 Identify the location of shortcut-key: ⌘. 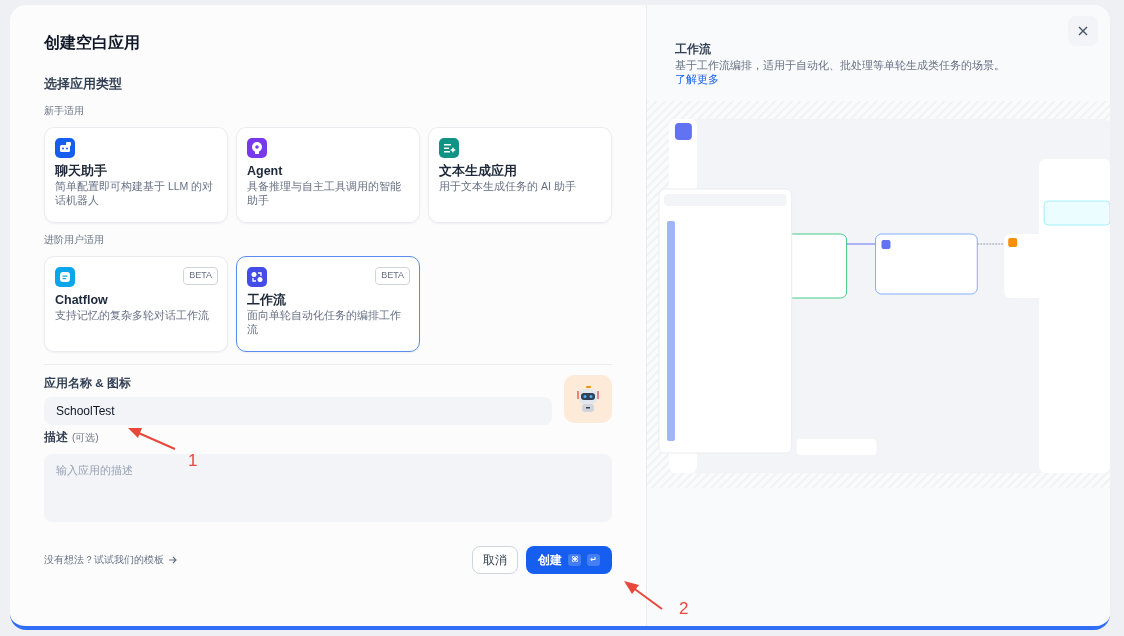
(574, 559).